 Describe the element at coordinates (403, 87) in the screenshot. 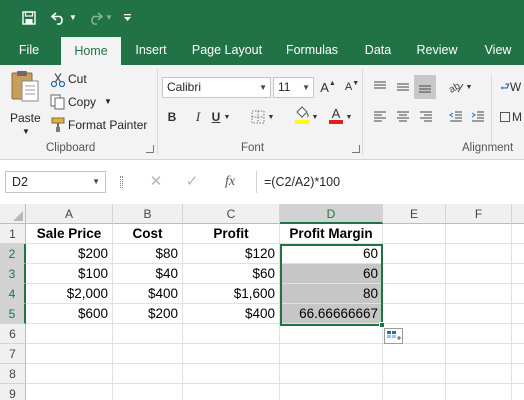

I see `middle-align-button` at that location.